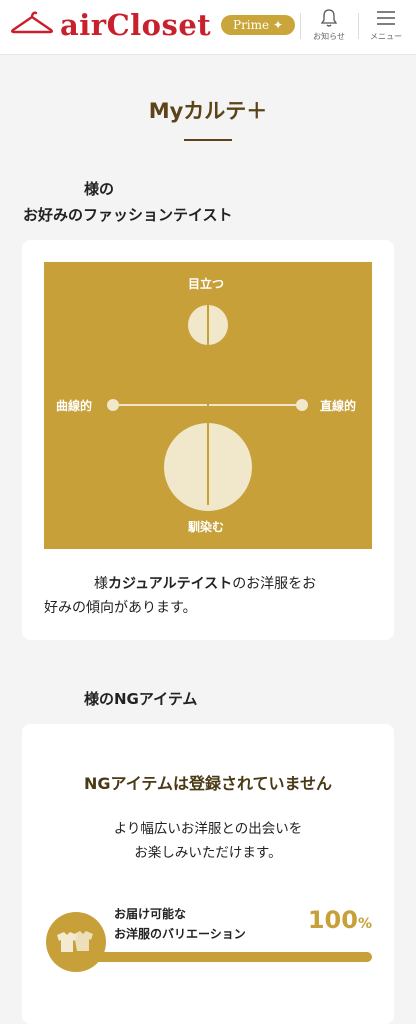 This screenshot has width=416, height=1024. What do you see at coordinates (180, 934) in the screenshot?
I see `variation-label-line2: お洋服のバリエーション` at bounding box center [180, 934].